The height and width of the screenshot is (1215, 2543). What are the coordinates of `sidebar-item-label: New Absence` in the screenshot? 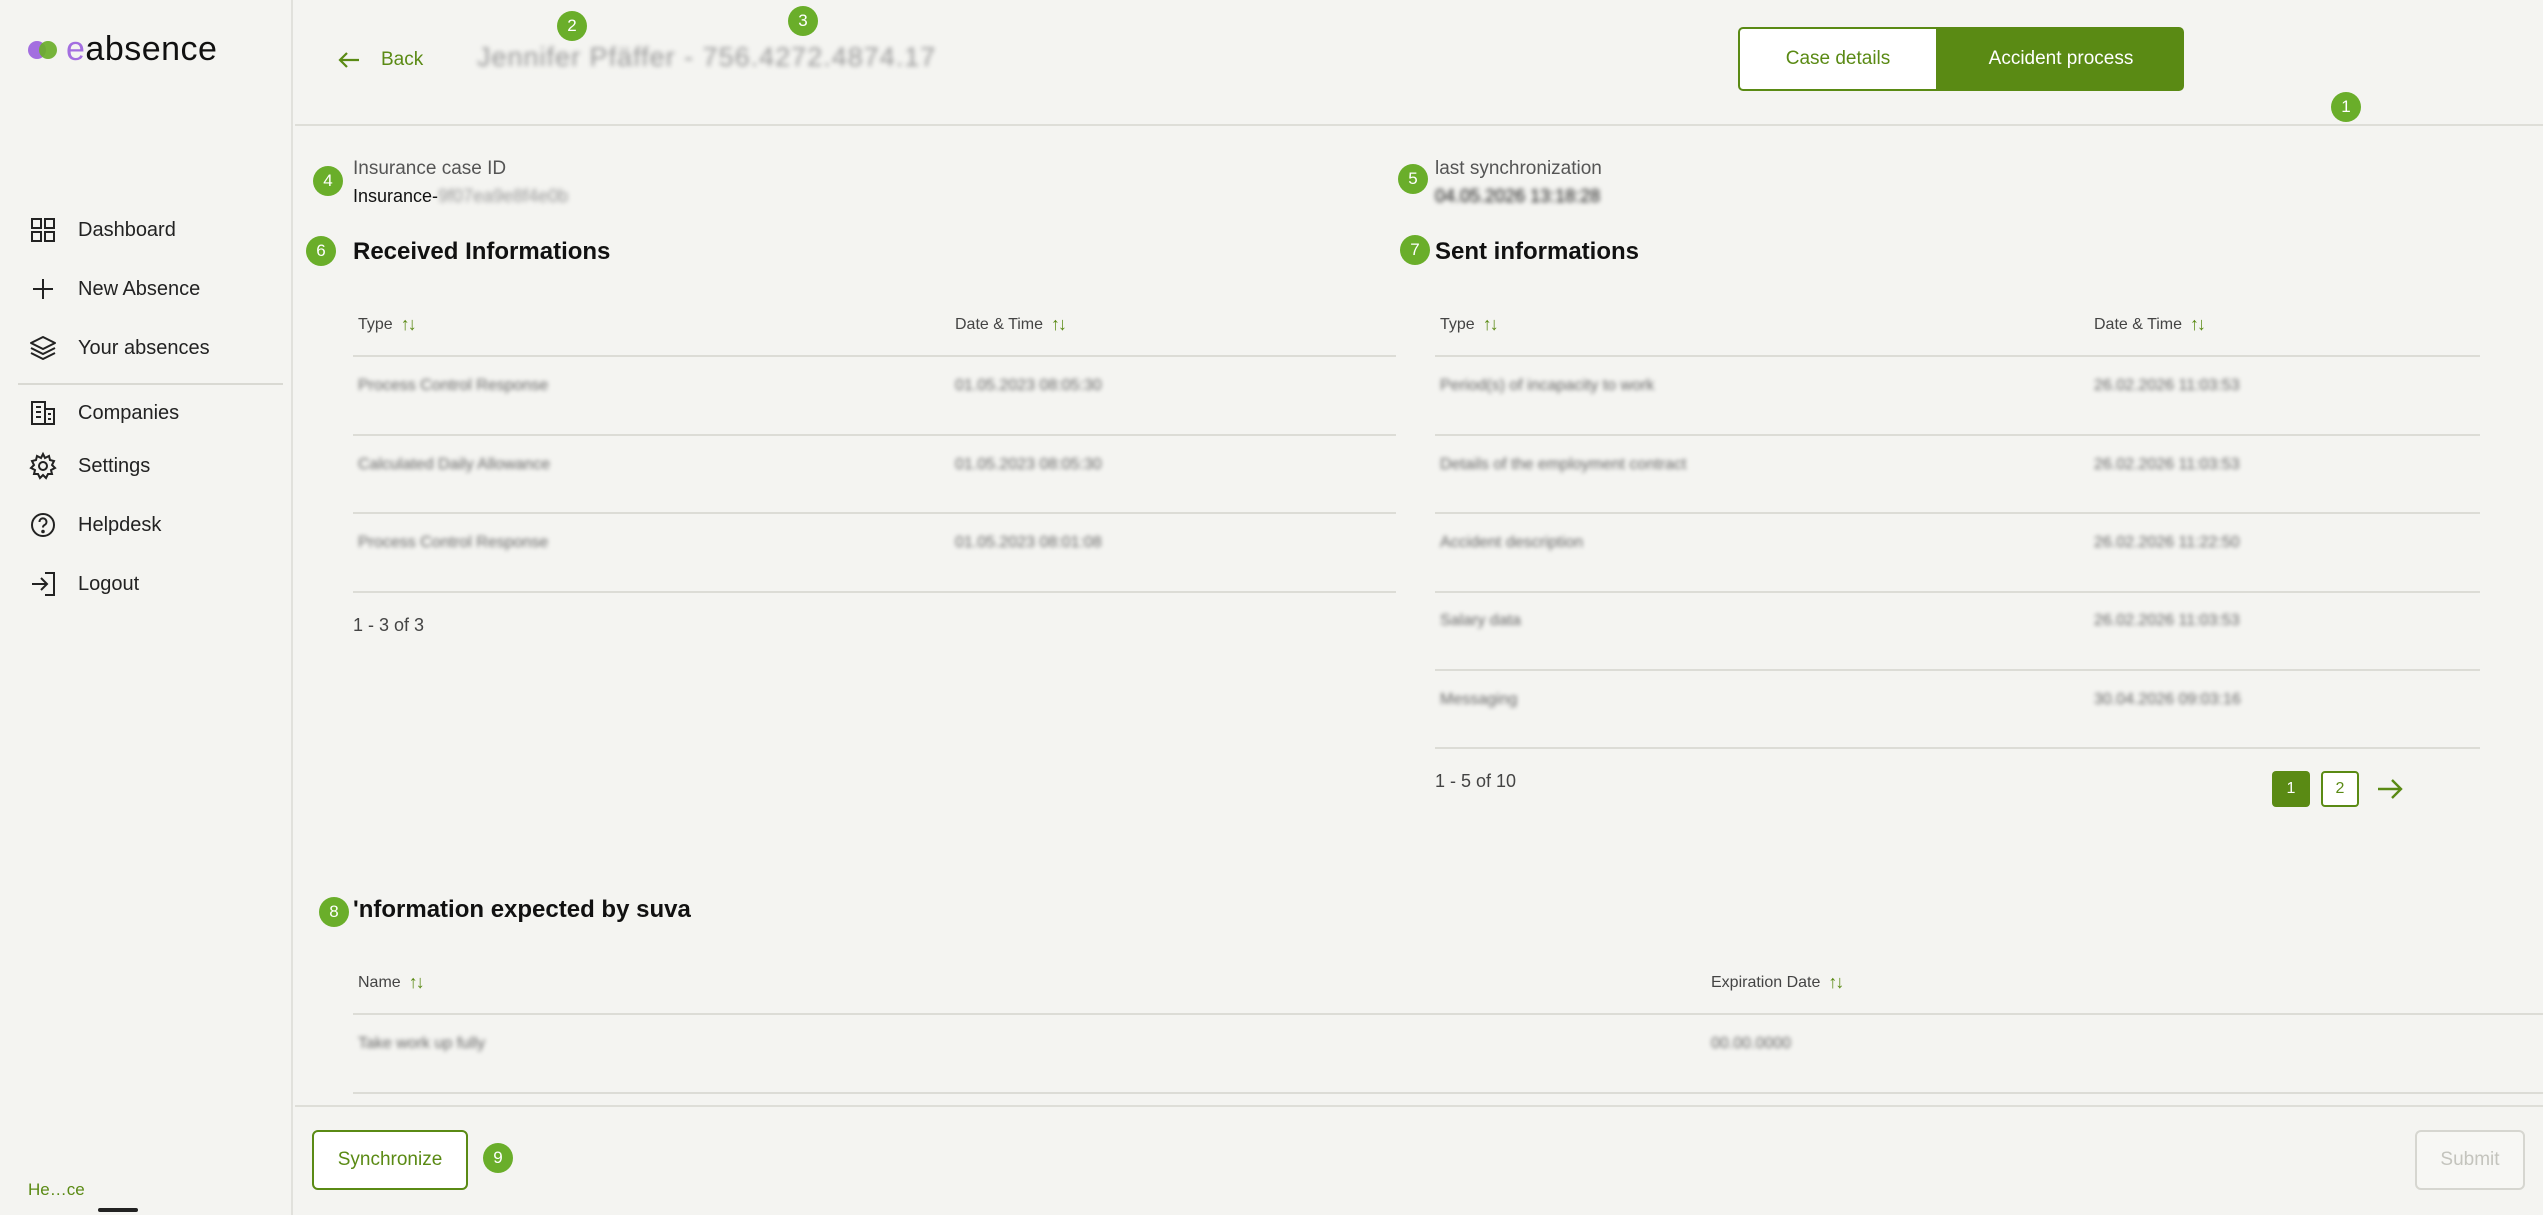 It's located at (139, 288).